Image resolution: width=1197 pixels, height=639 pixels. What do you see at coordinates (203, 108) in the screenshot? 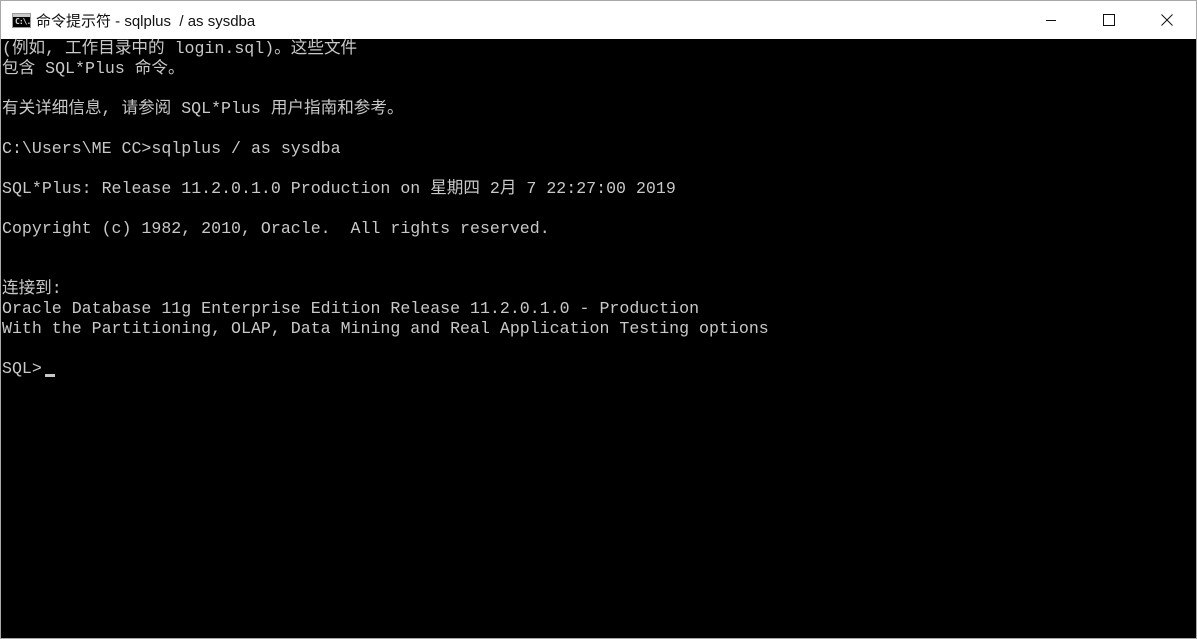
I see `console-line: 有关详细信息, 请参阅 SQL*Plus 用户指南和参考。` at bounding box center [203, 108].